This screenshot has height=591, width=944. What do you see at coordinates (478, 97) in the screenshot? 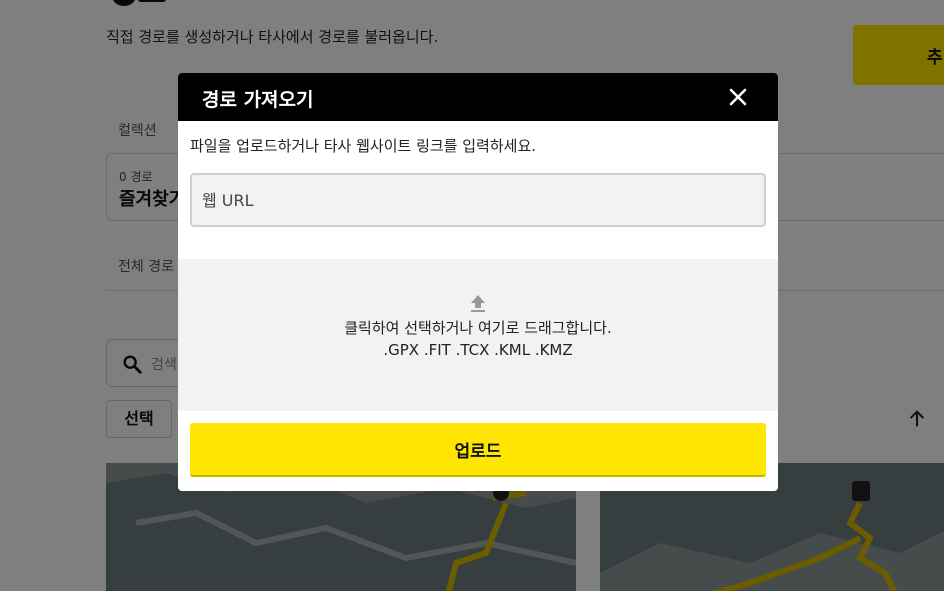
I see `dialog-header: 경로 가져오기` at bounding box center [478, 97].